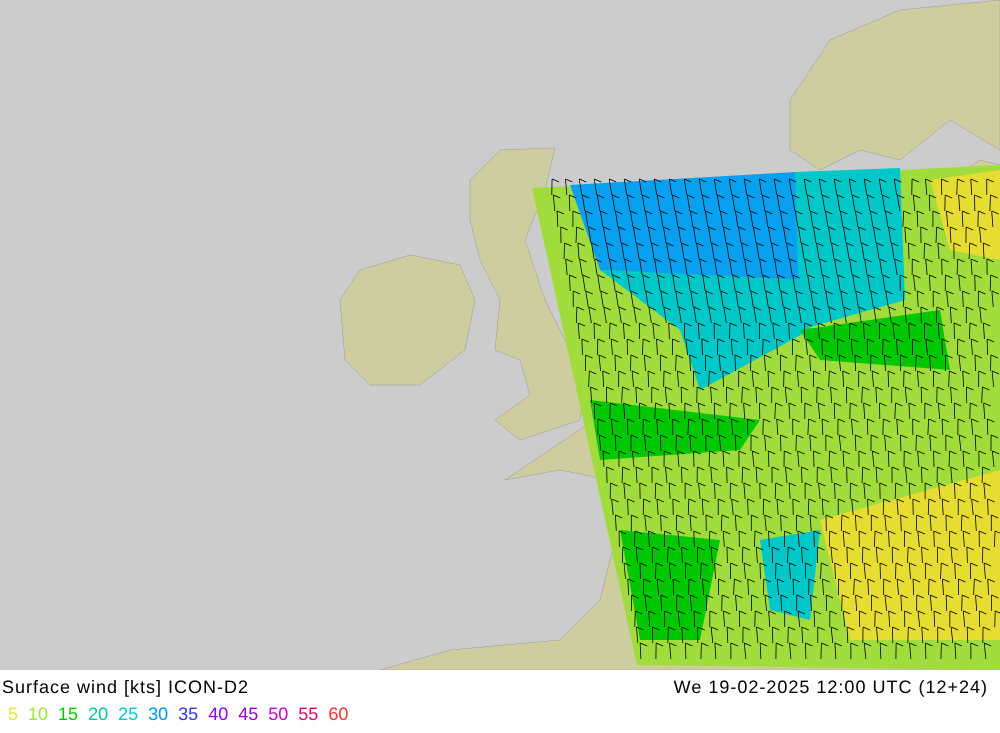 The height and width of the screenshot is (733, 1000). What do you see at coordinates (68, 714) in the screenshot?
I see `legend-value: 15` at bounding box center [68, 714].